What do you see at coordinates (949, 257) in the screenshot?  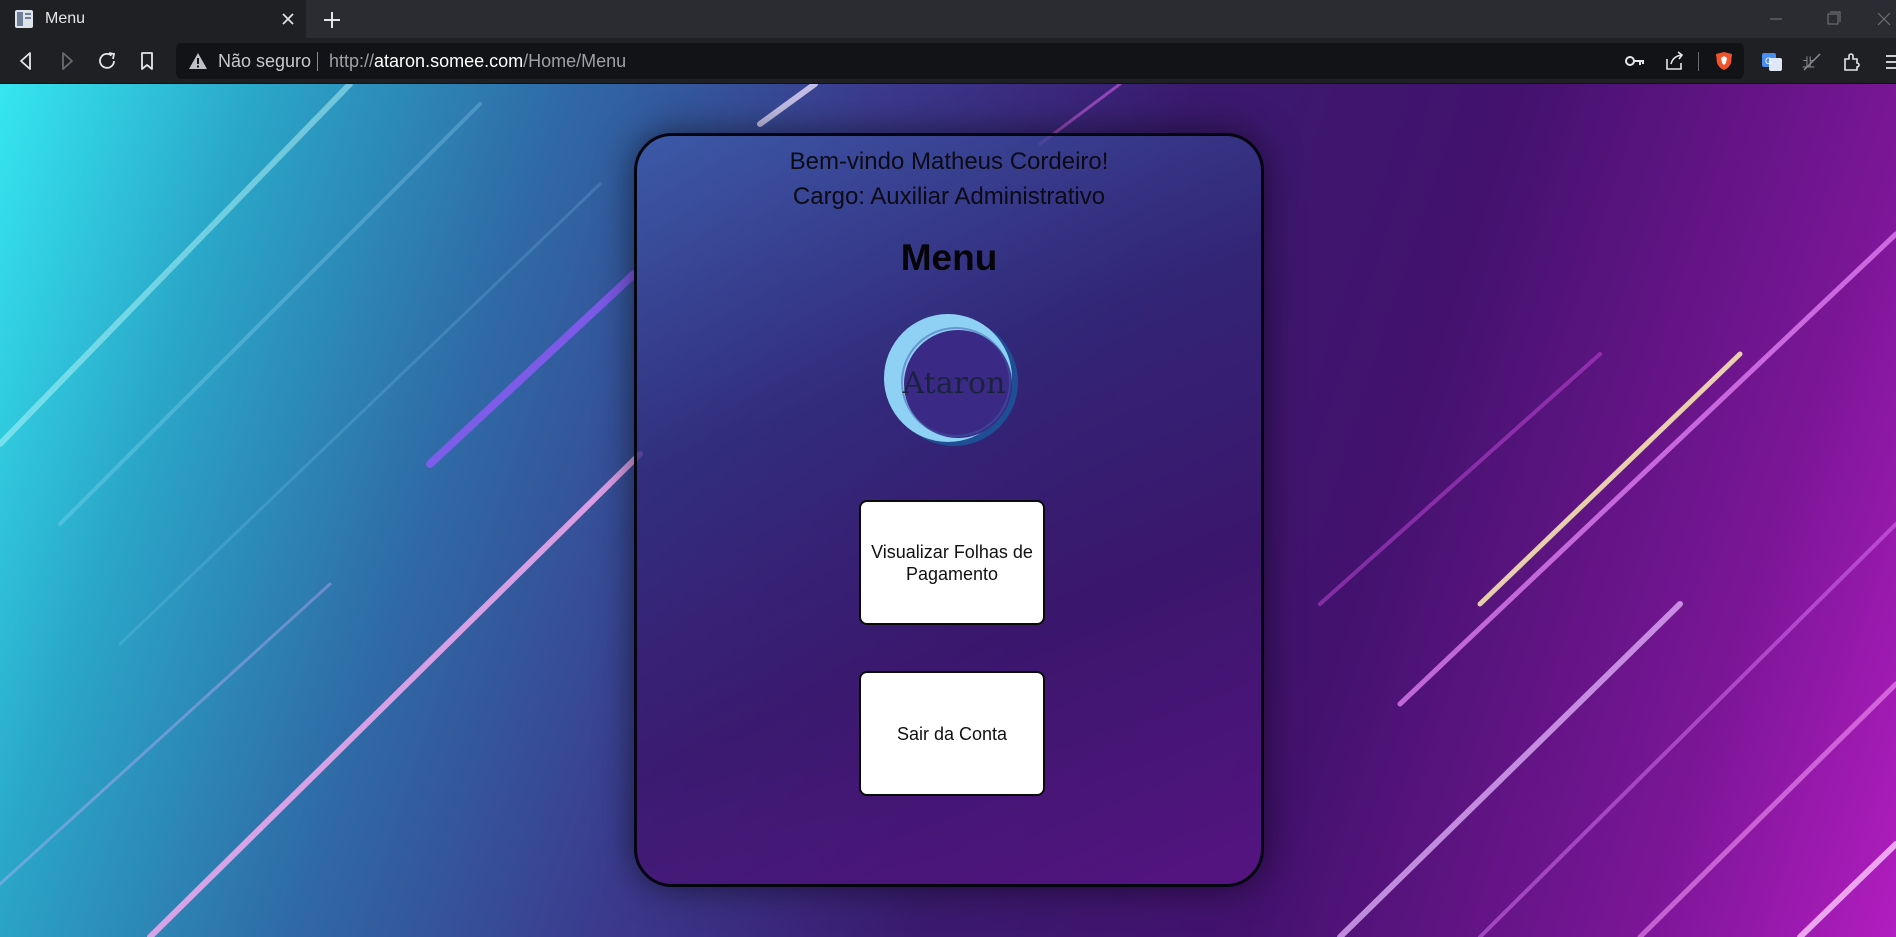 I see `page-title: Menu` at bounding box center [949, 257].